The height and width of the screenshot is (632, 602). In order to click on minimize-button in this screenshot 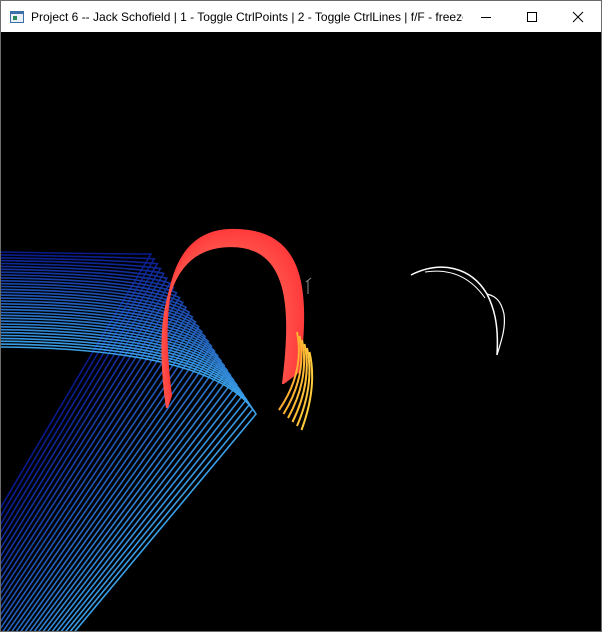, I will do `click(486, 16)`.